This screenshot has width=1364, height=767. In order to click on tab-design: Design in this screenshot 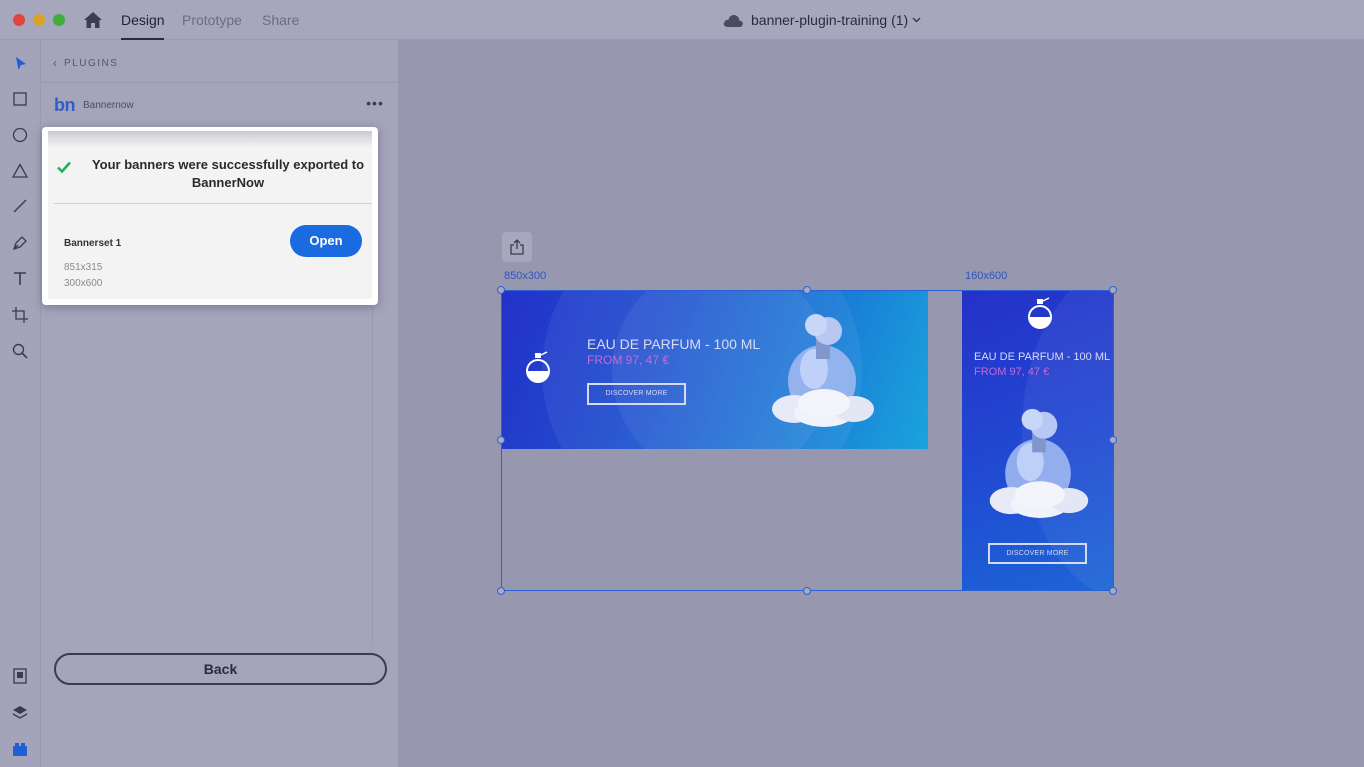, I will do `click(143, 26)`.